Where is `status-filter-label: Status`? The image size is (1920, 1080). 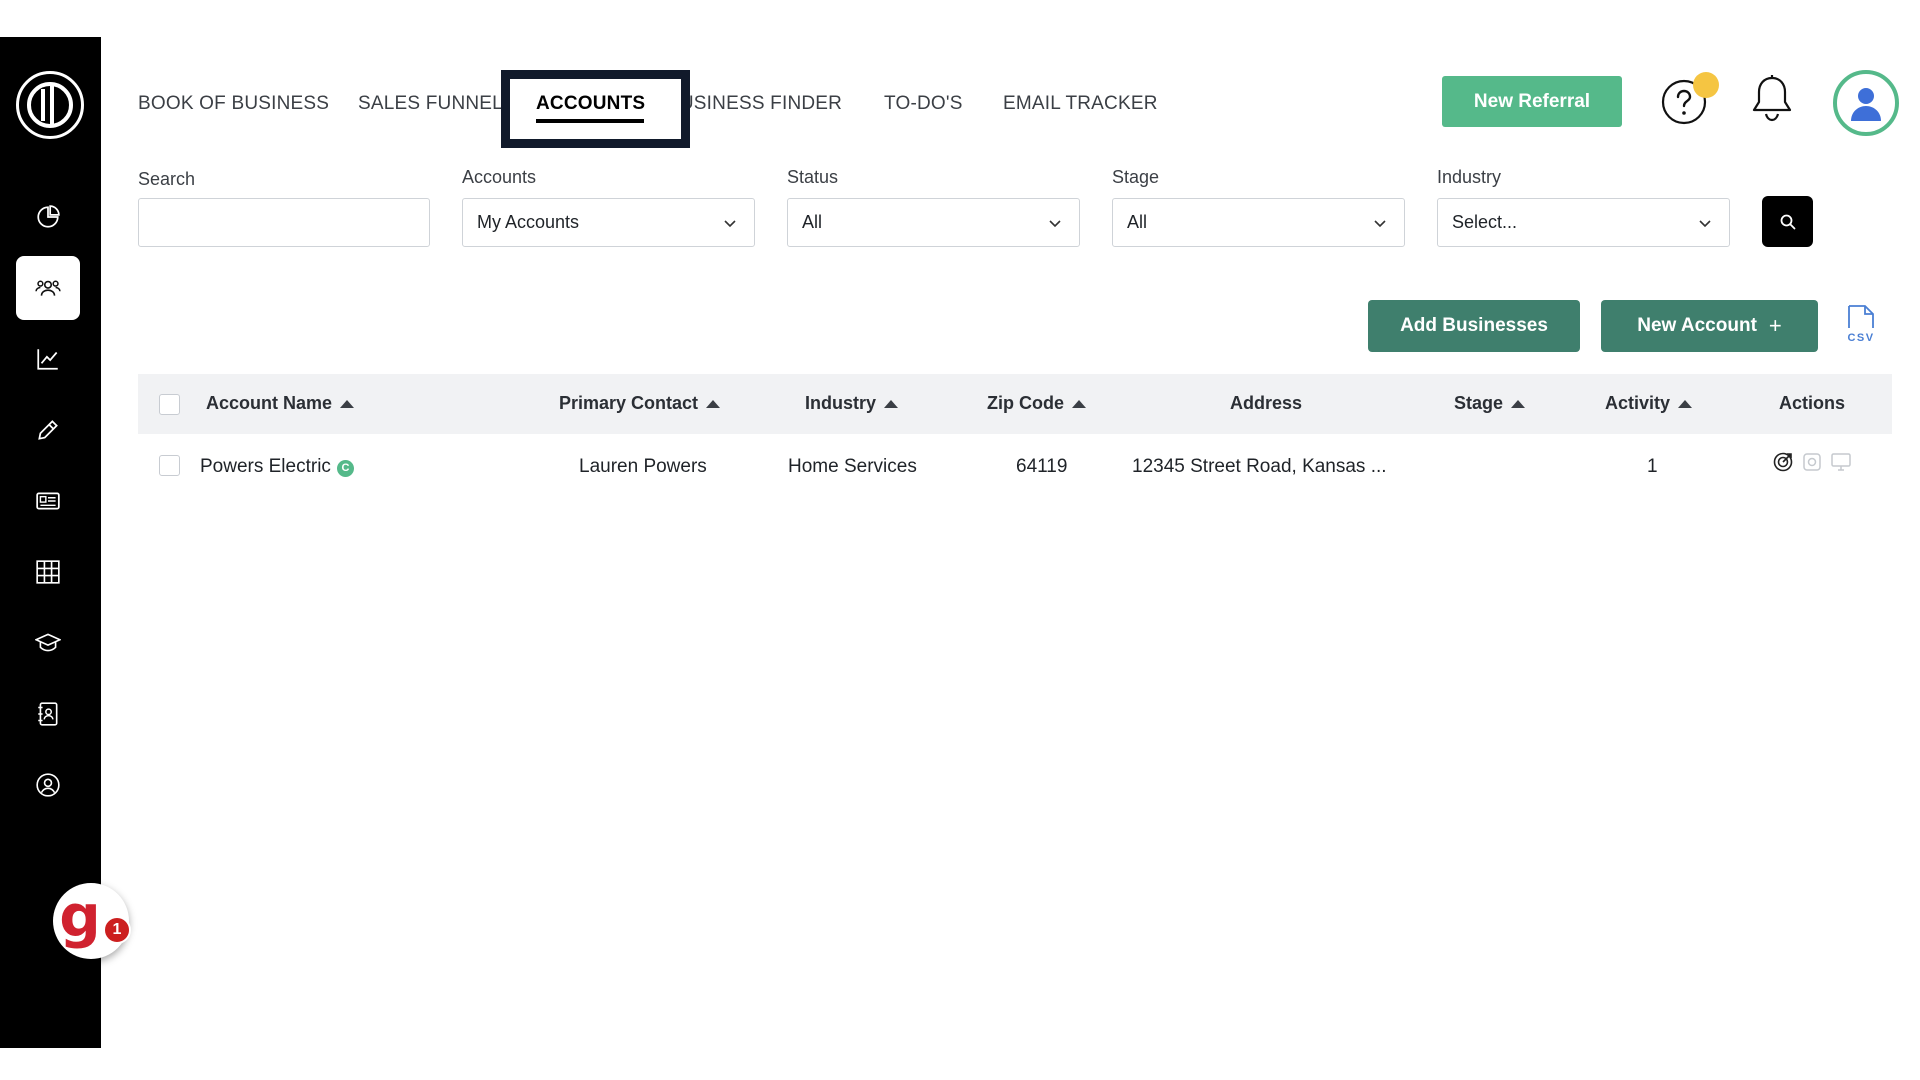 status-filter-label: Status is located at coordinates (813, 177).